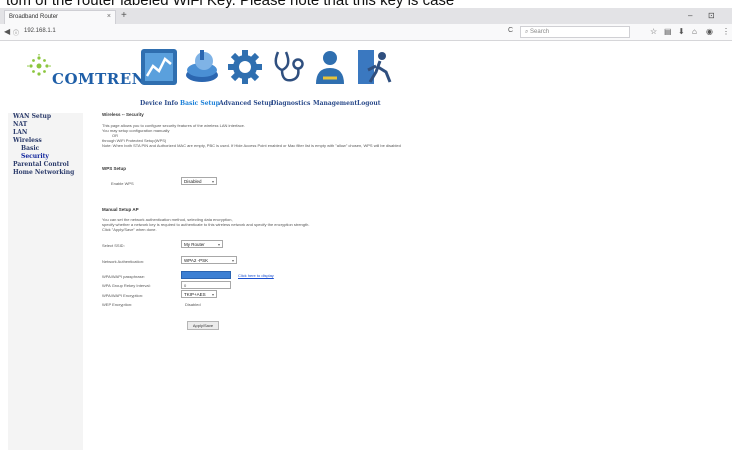  I want to click on menu-icon: ⋮, so click(726, 31).